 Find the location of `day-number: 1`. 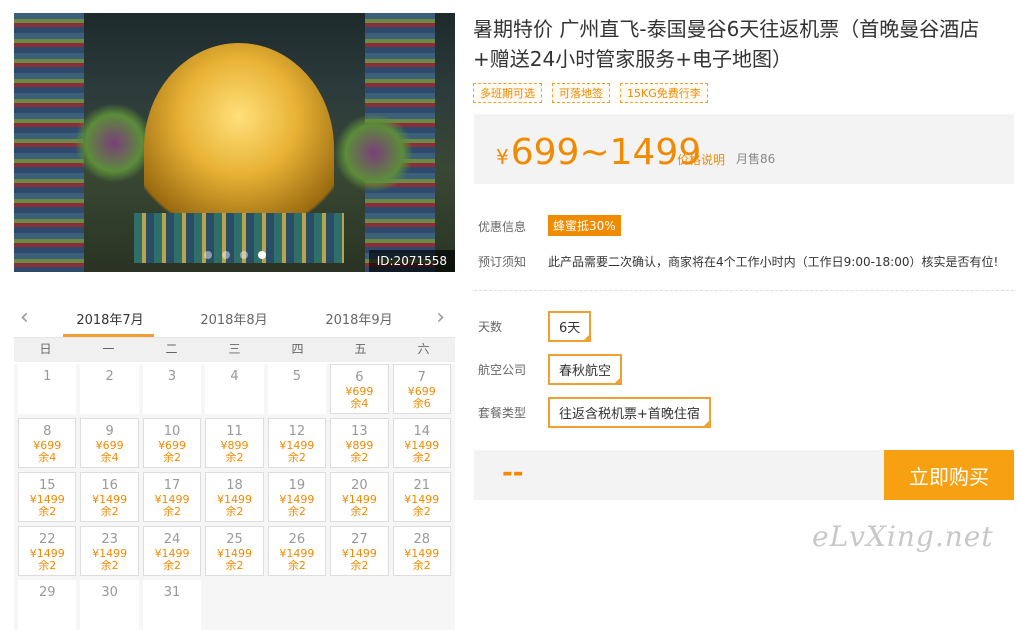

day-number: 1 is located at coordinates (47, 376).